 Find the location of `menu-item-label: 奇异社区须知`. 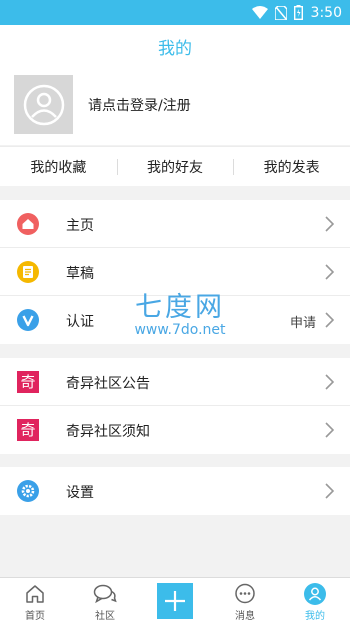

menu-item-label: 奇异社区须知 is located at coordinates (108, 432).